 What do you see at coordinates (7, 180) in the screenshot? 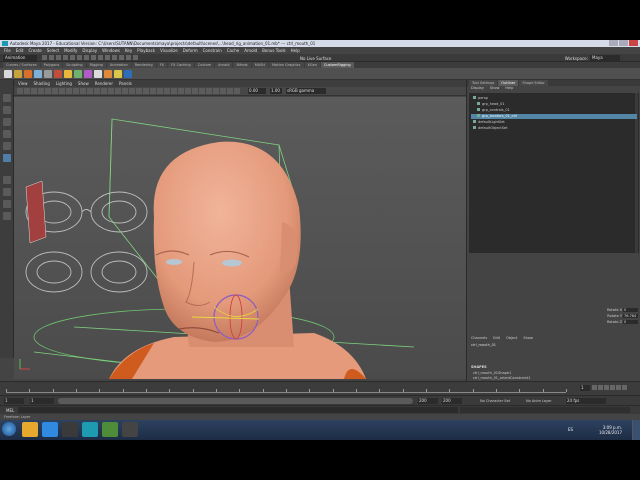
I see `single-view-icon` at bounding box center [7, 180].